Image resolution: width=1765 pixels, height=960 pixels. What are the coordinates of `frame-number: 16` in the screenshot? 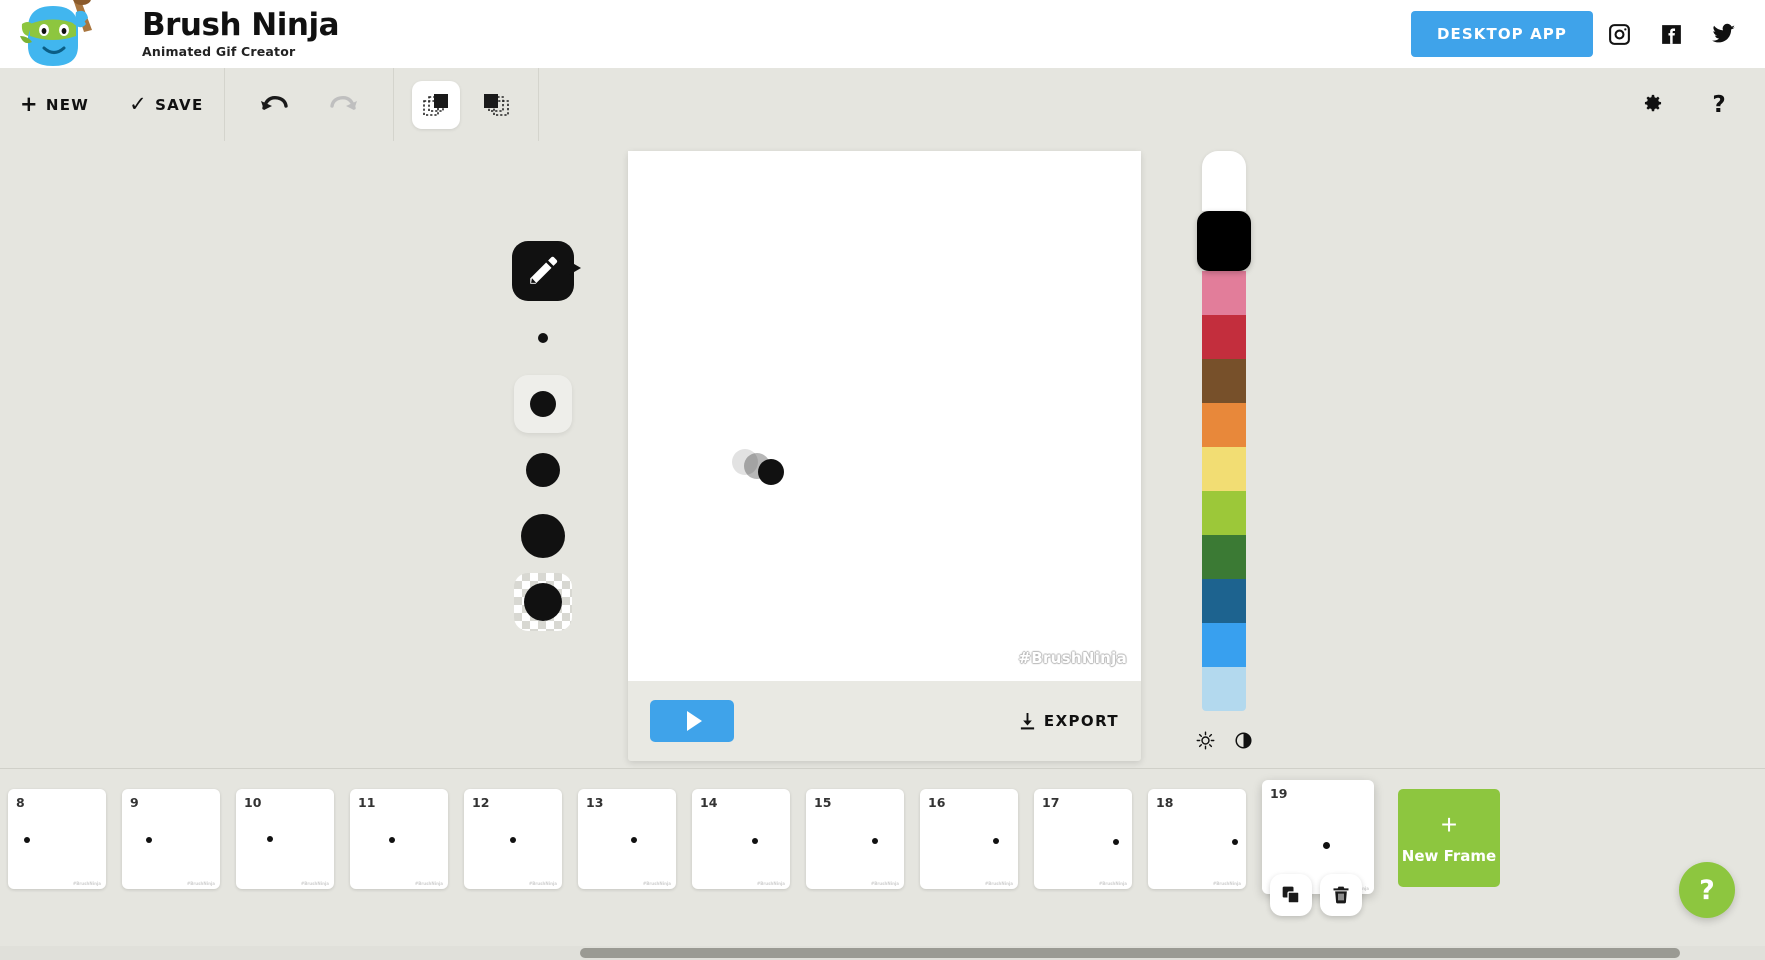 It's located at (937, 802).